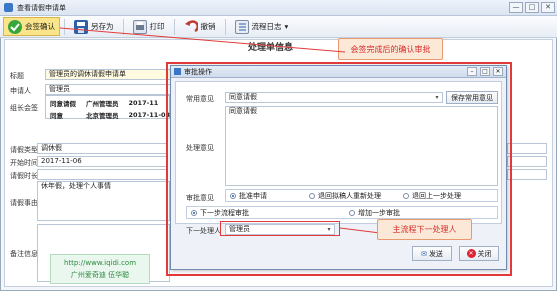  Describe the element at coordinates (424, 229) in the screenshot. I see `callout-next-handler: 主流程下一处理人` at that location.